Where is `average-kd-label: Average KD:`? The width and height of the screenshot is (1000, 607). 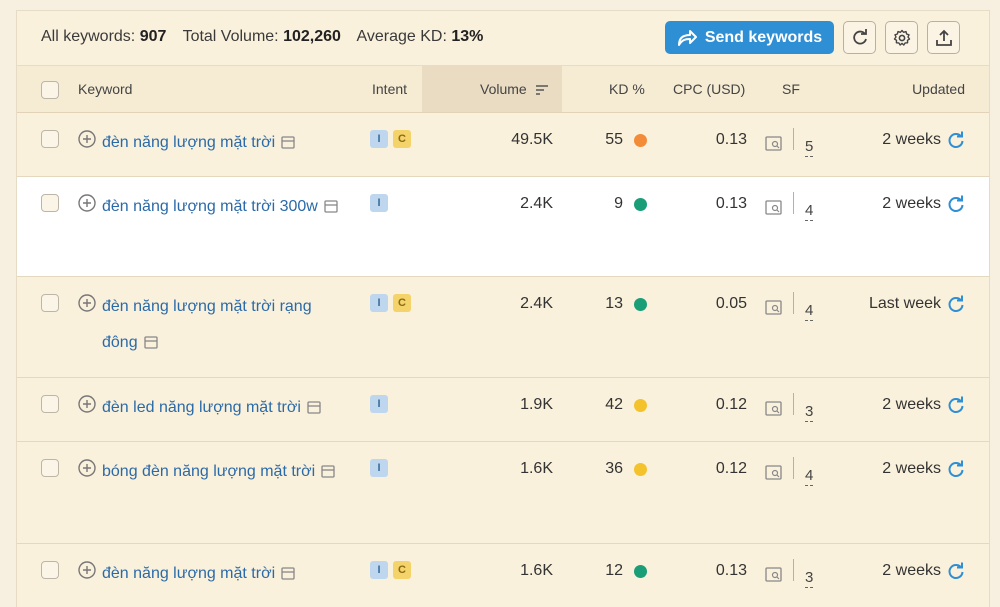
average-kd-label: Average KD: is located at coordinates (401, 36).